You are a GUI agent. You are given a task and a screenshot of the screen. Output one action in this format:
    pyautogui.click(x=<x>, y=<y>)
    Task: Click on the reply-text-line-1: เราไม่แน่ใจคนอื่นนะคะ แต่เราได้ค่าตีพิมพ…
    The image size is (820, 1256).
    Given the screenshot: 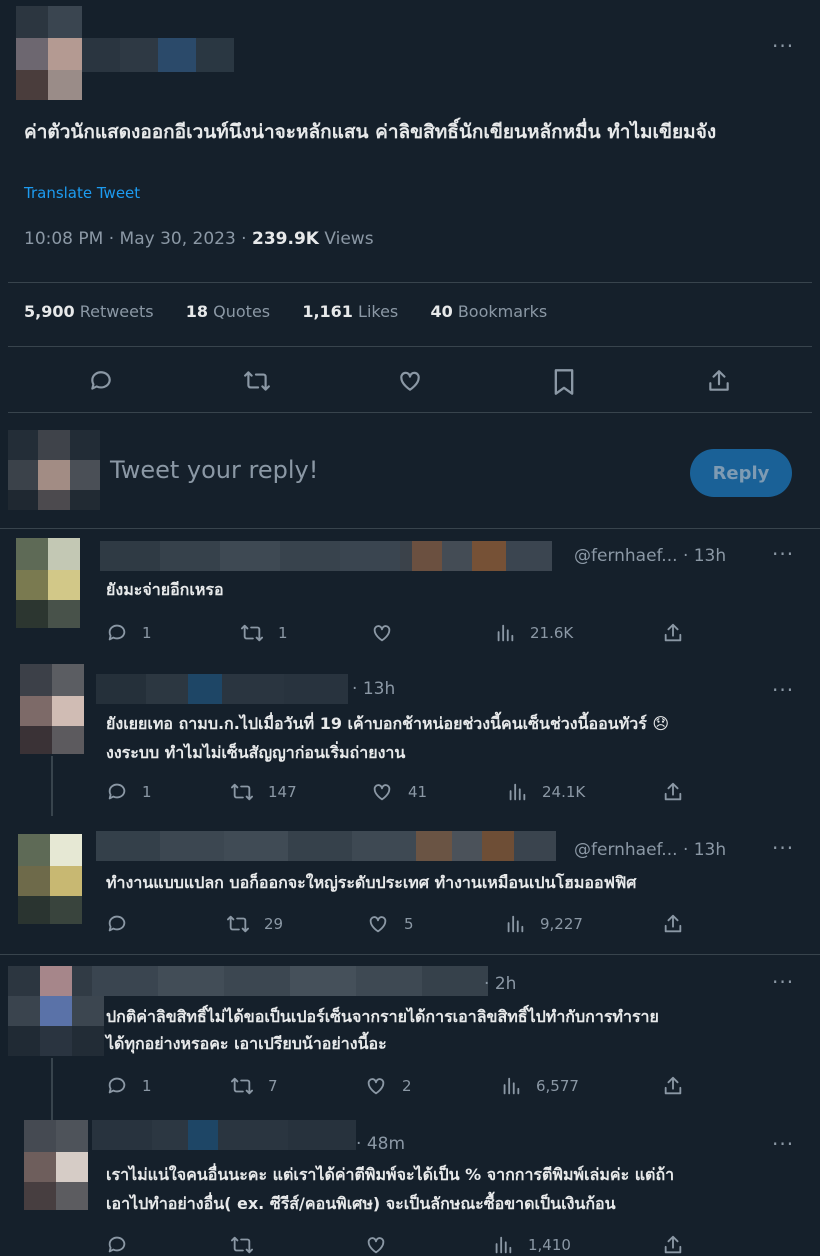 What is the action you would take?
    pyautogui.click(x=390, y=1174)
    